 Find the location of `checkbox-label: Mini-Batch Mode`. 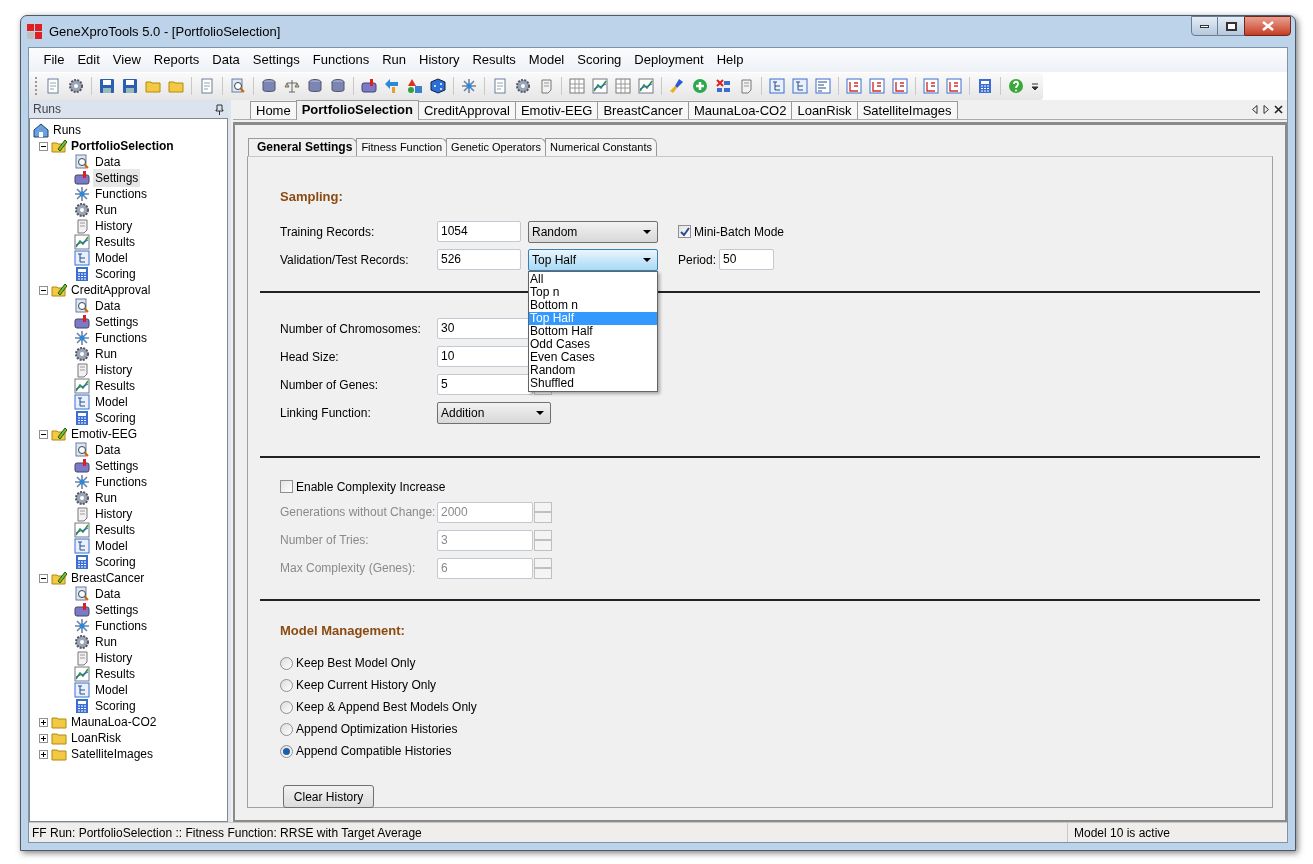

checkbox-label: Mini-Batch Mode is located at coordinates (739, 232).